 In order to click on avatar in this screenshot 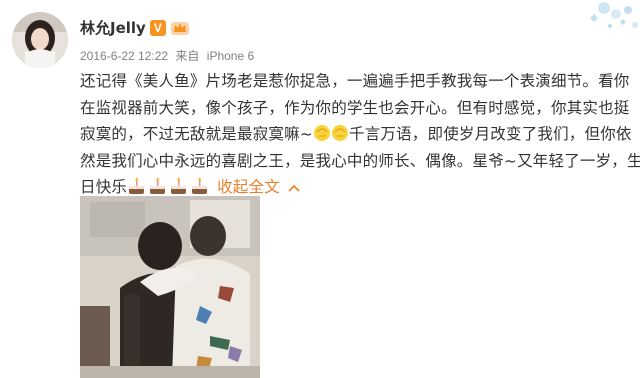, I will do `click(40, 40)`.